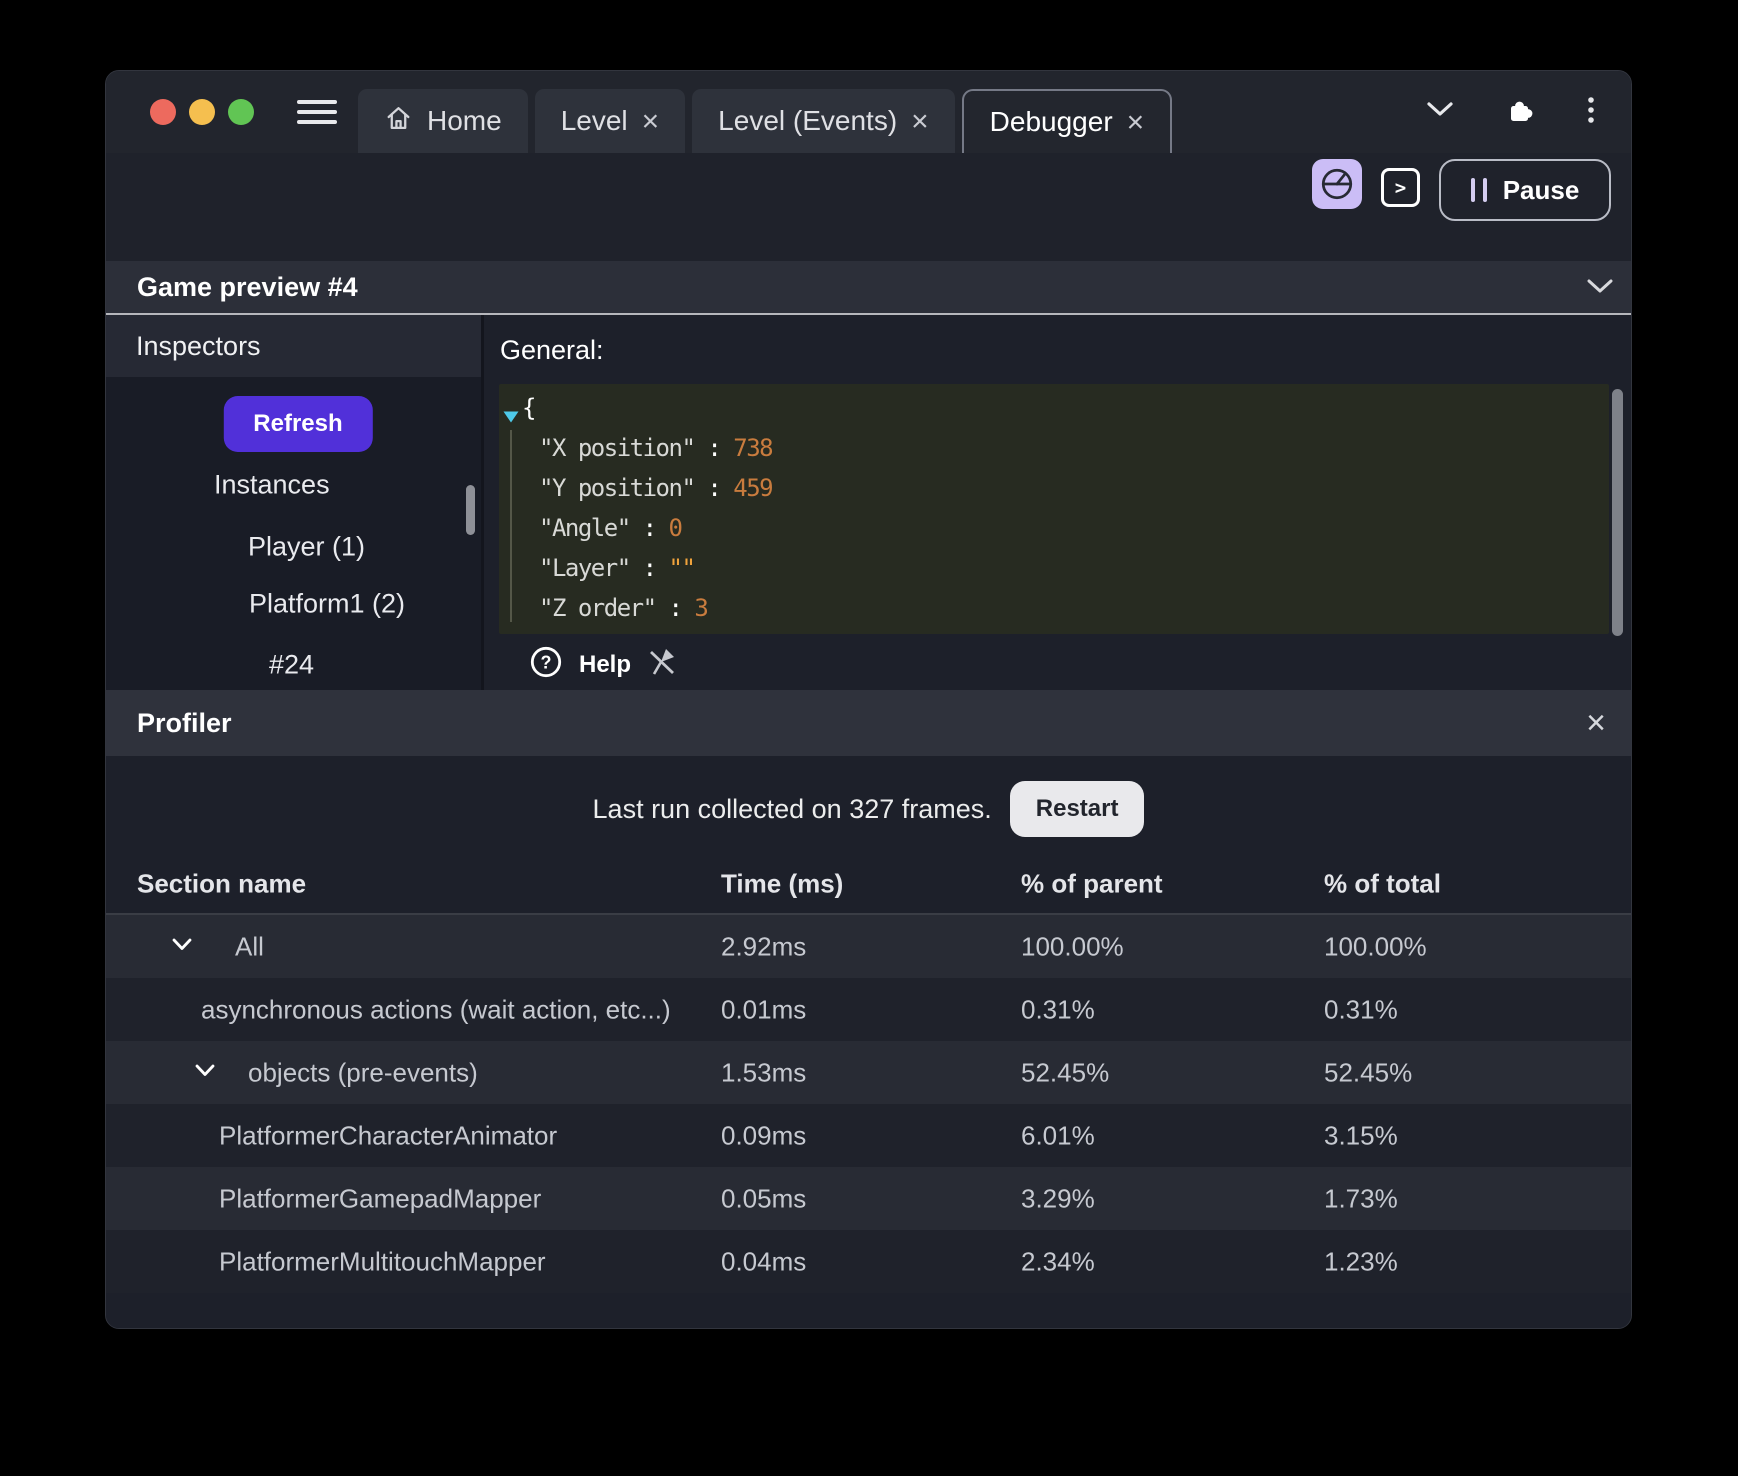 The height and width of the screenshot is (1476, 1738). Describe the element at coordinates (792, 808) in the screenshot. I see `profiler-status-text: Last run collected on 327 frames.` at that location.